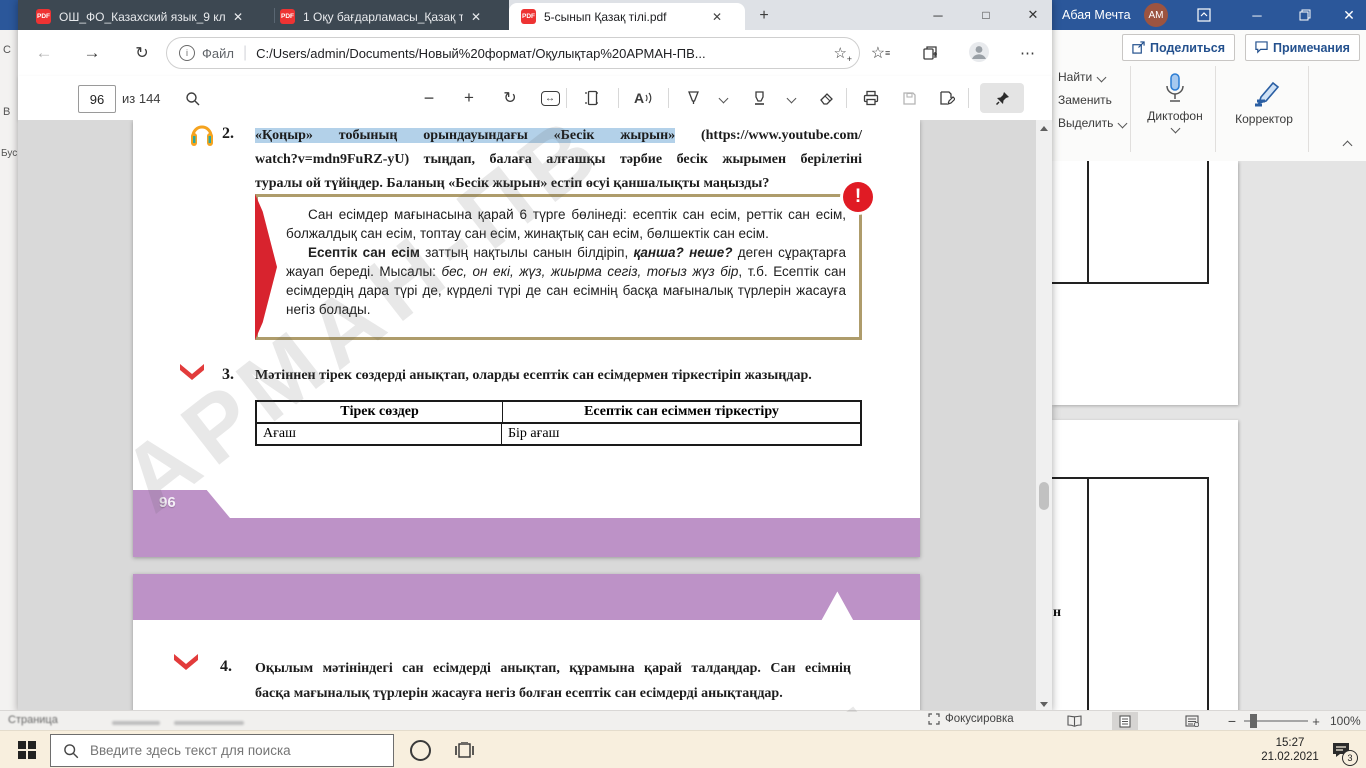  Describe the element at coordinates (379, 434) in the screenshot. I see `table-cell: Ағаш` at that location.